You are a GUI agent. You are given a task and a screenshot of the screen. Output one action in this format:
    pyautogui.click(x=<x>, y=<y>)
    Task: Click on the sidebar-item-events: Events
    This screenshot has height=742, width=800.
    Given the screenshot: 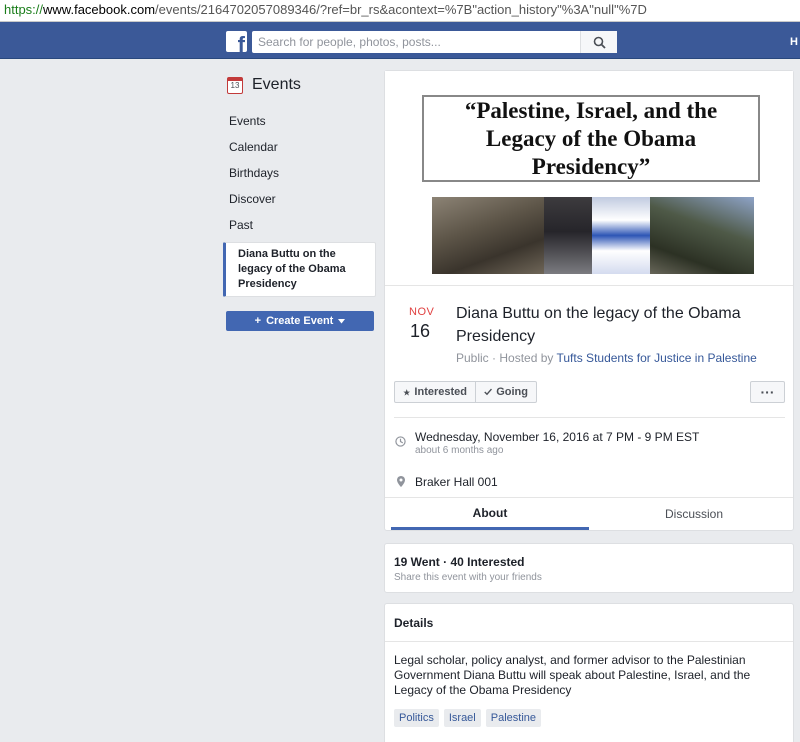 What is the action you would take?
    pyautogui.click(x=299, y=121)
    